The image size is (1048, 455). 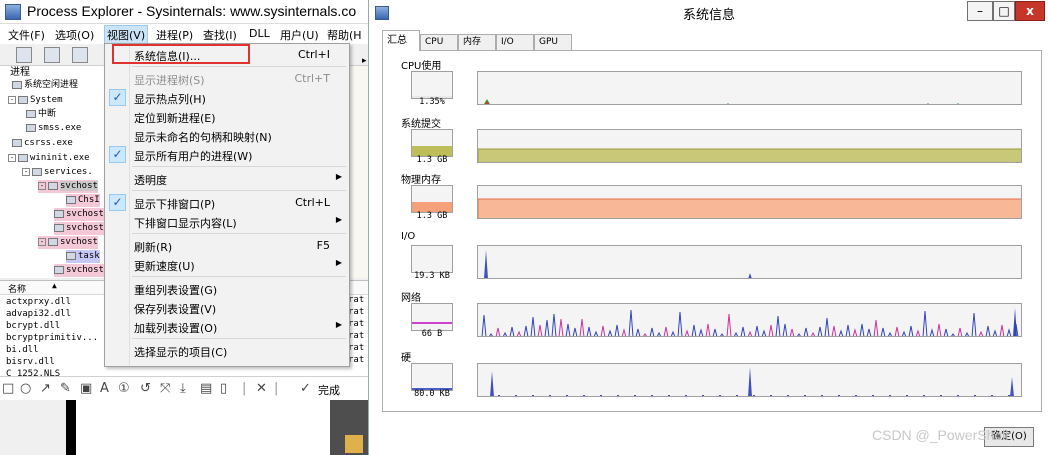 I want to click on tree-row: task, so click(x=83, y=256).